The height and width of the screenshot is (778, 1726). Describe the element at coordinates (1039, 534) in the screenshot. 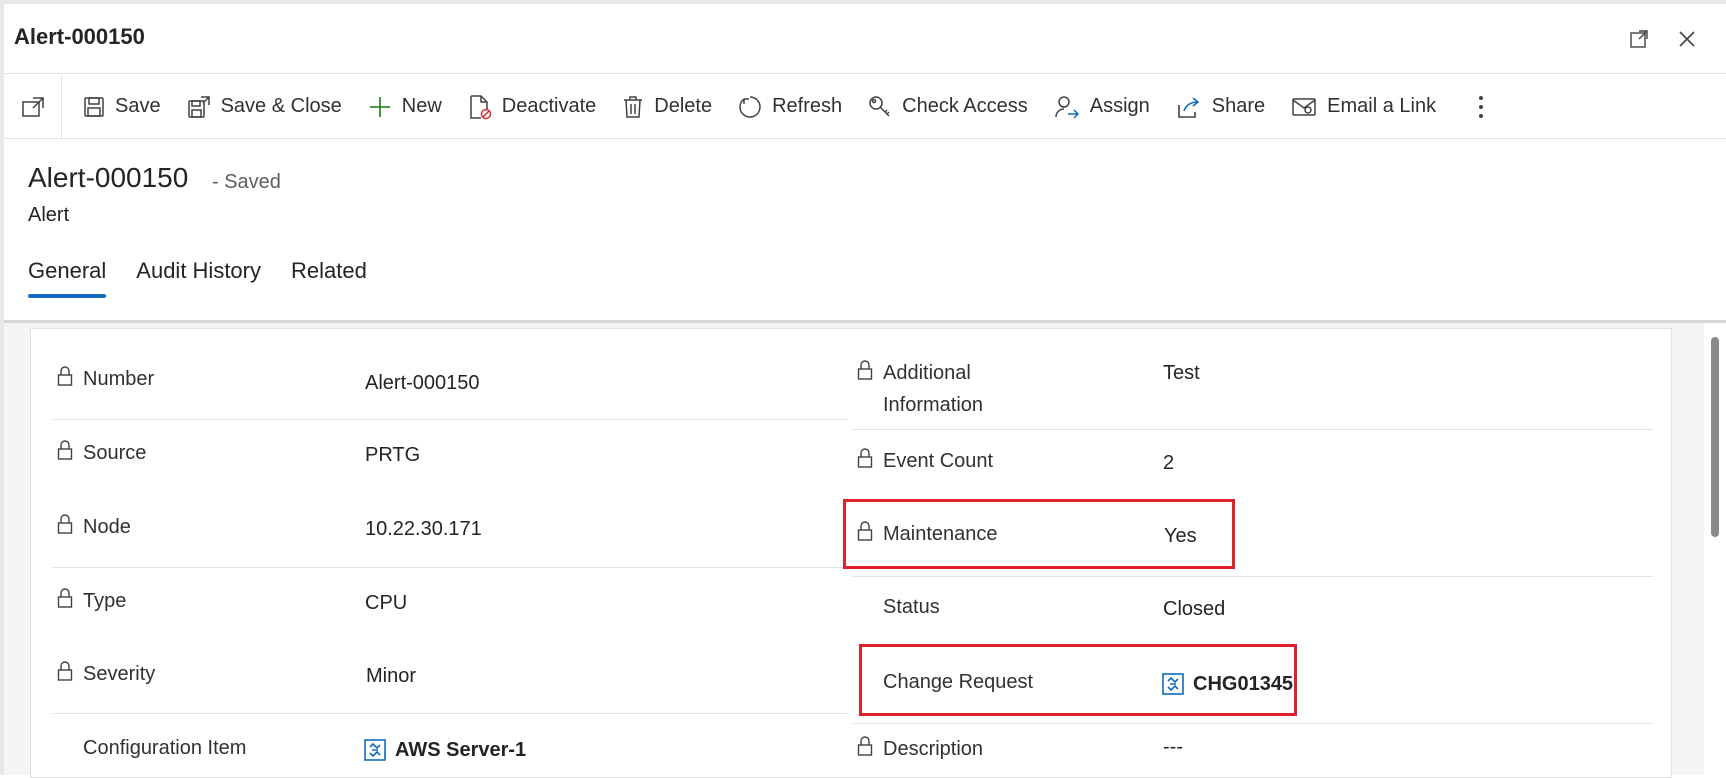

I see `maintenance-highlight-box` at that location.